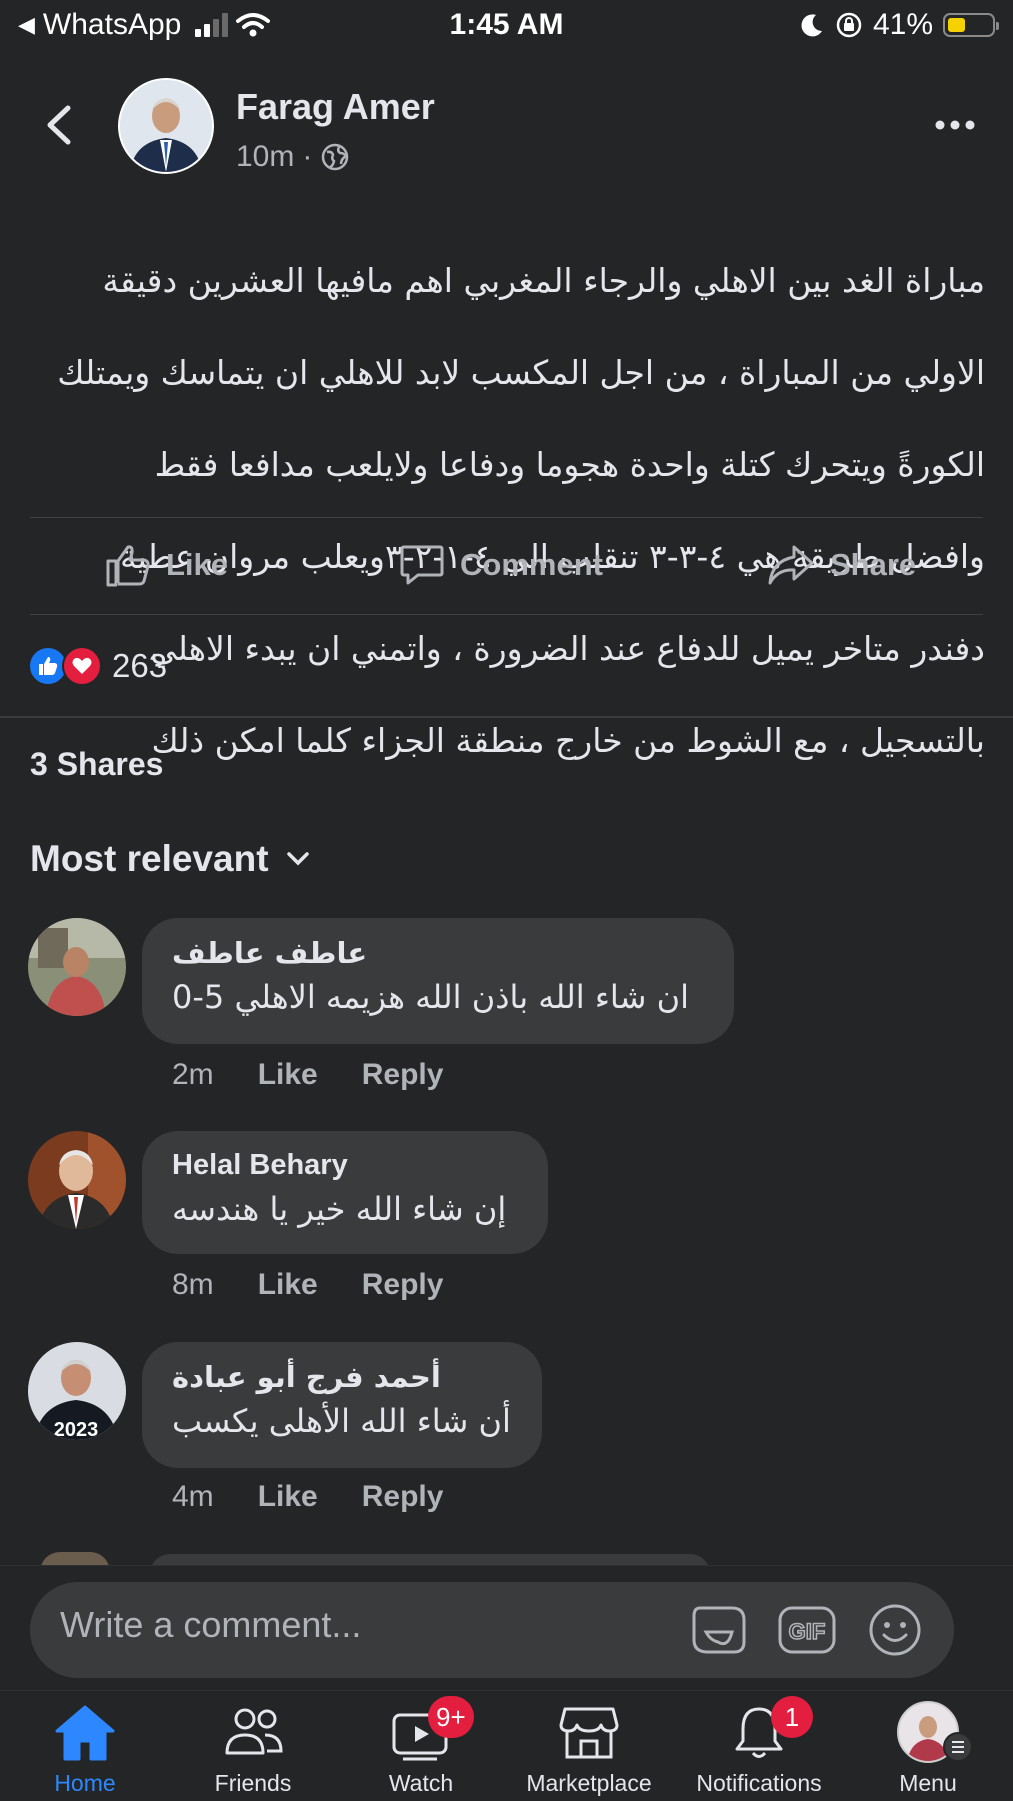  I want to click on marketplace-icon, so click(589, 1733).